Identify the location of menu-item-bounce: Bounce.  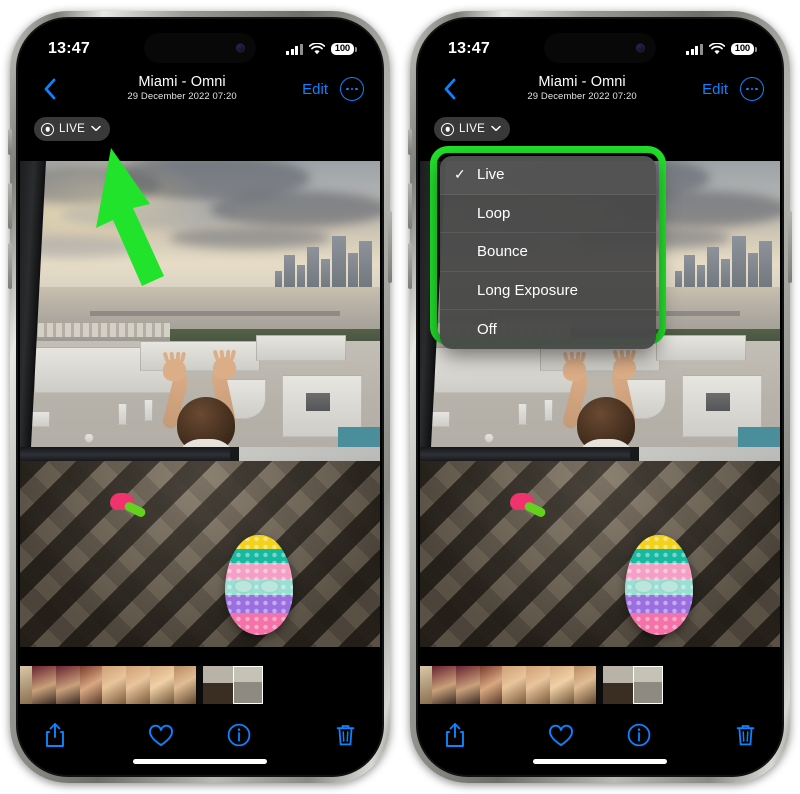
(548, 252).